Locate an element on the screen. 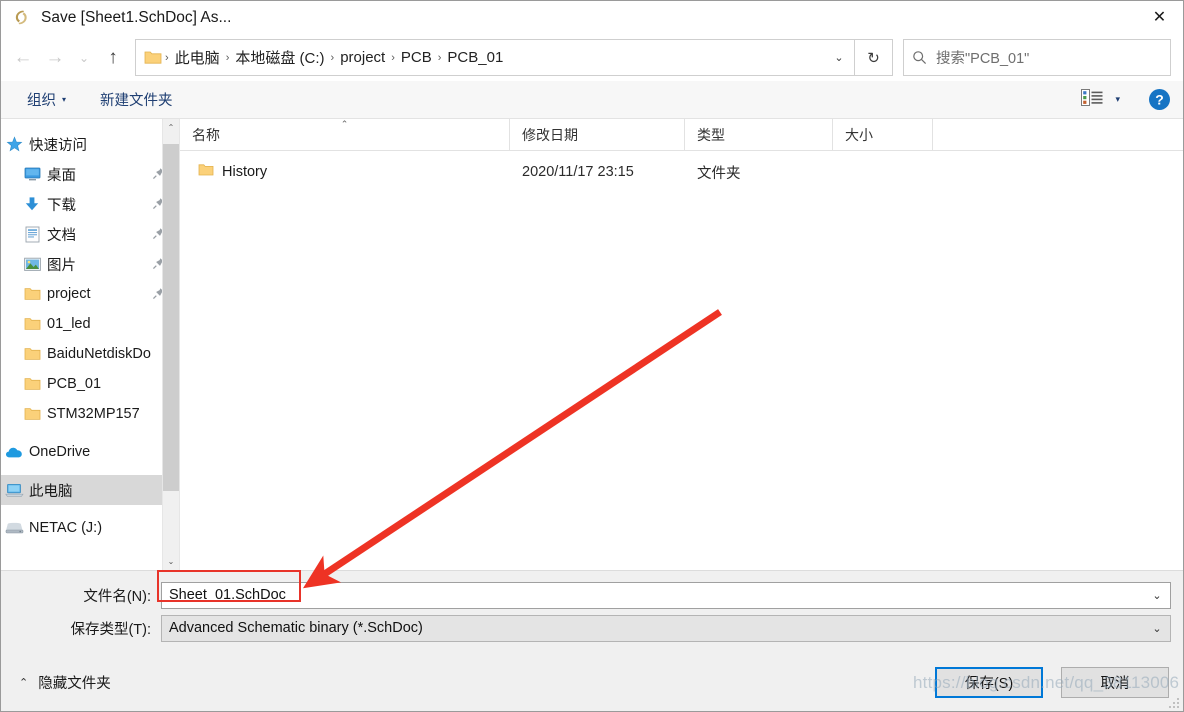  scrollbar-track is located at coordinates (170, 344).